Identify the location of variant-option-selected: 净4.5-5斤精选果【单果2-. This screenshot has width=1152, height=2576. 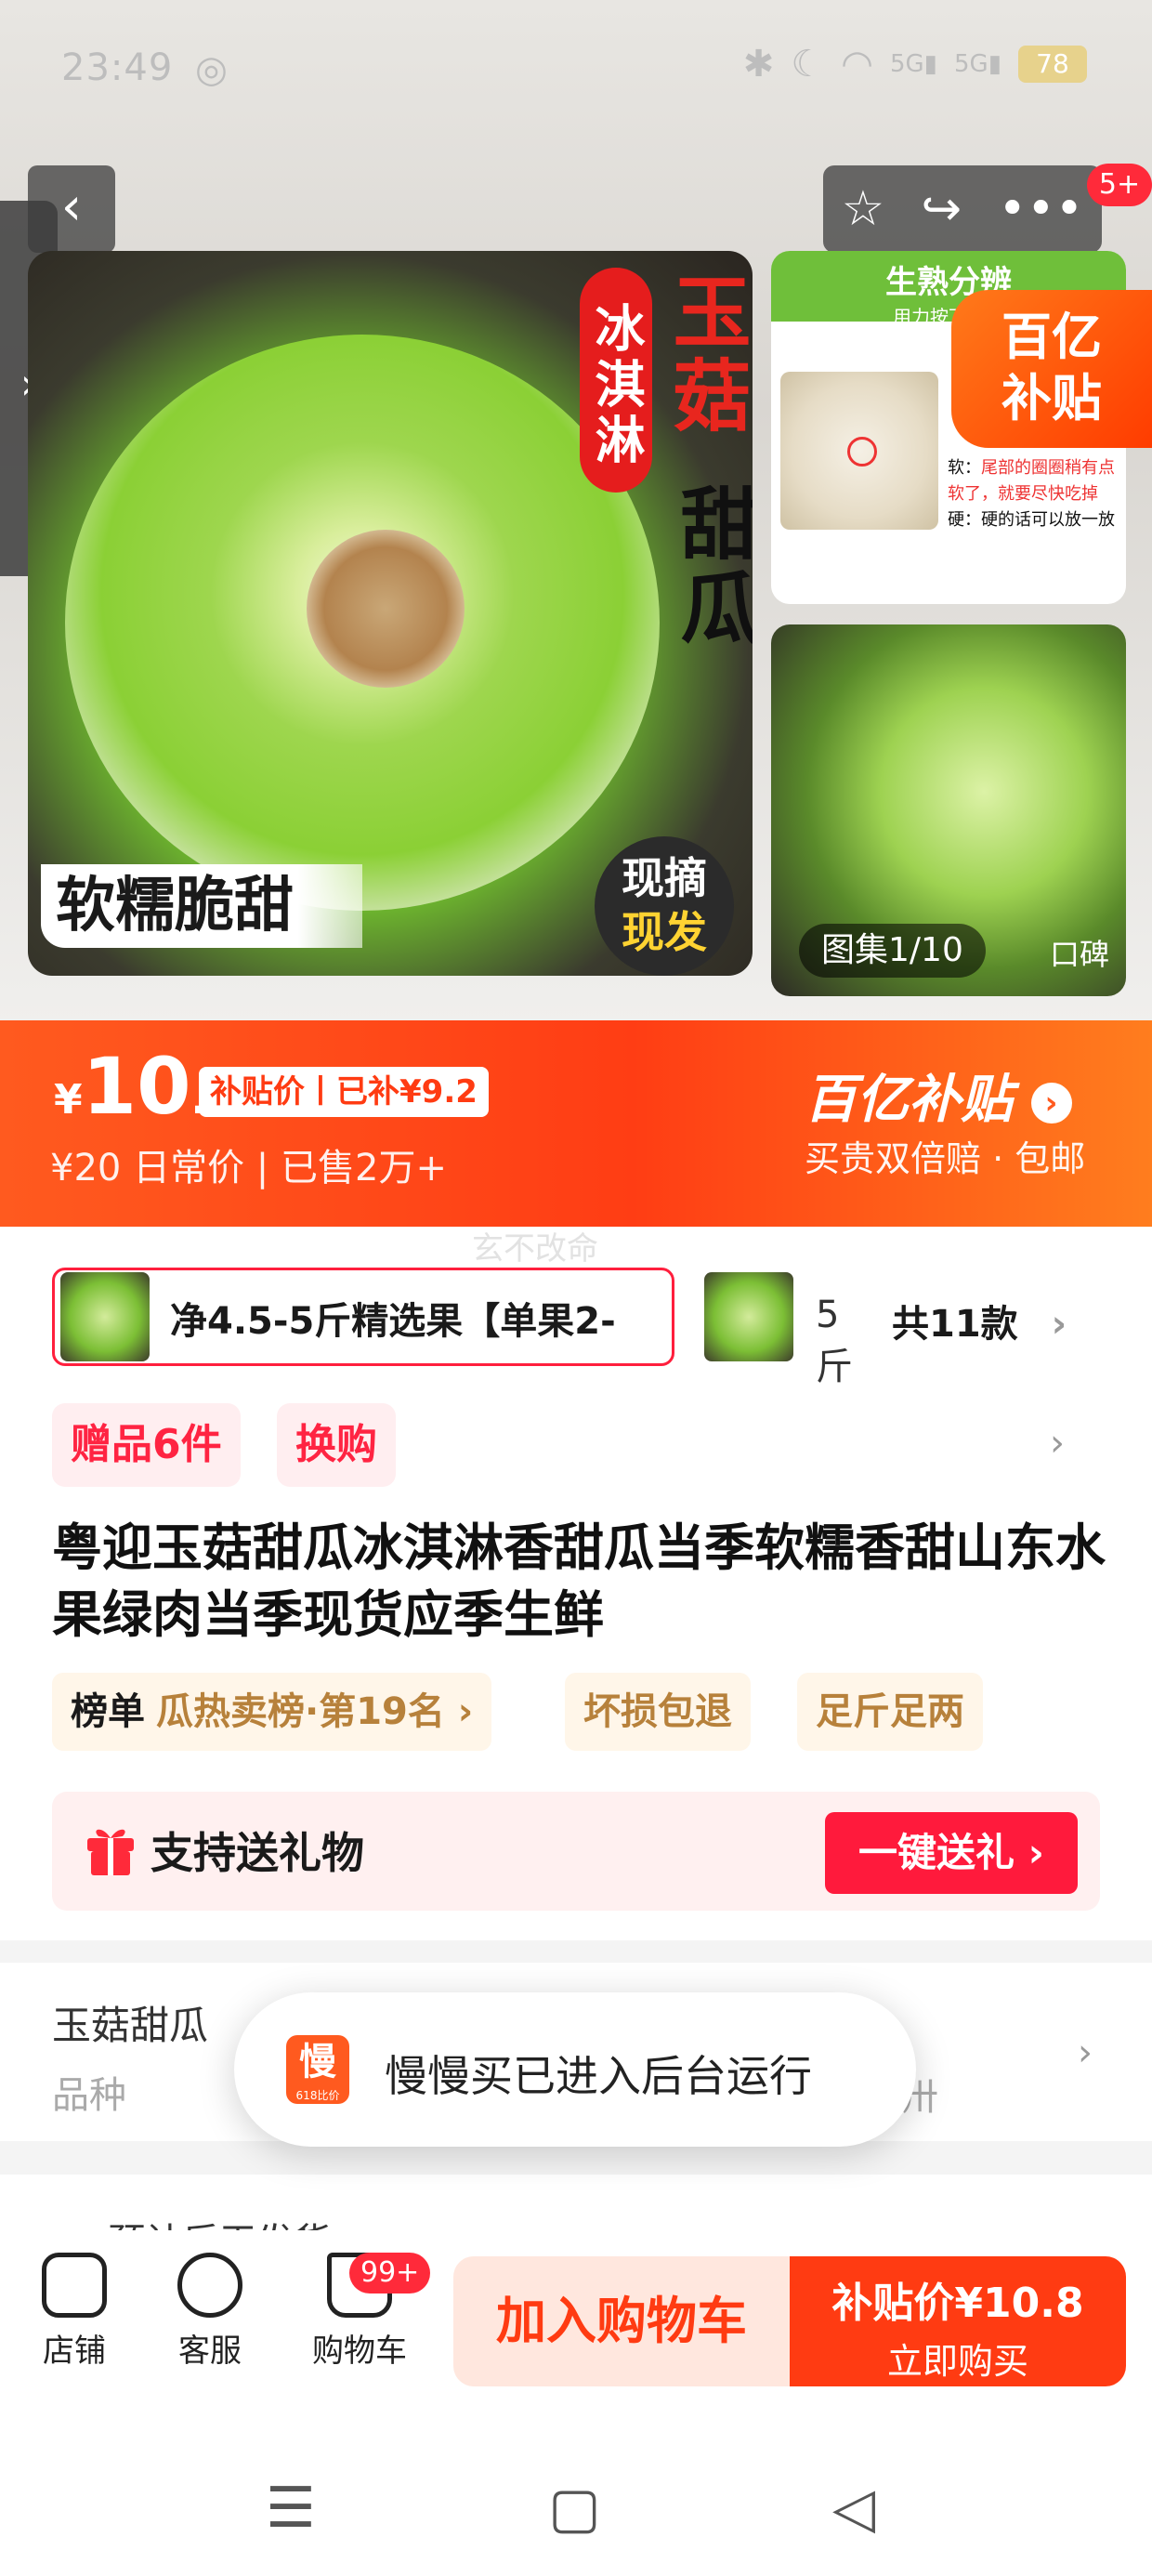
(363, 1317).